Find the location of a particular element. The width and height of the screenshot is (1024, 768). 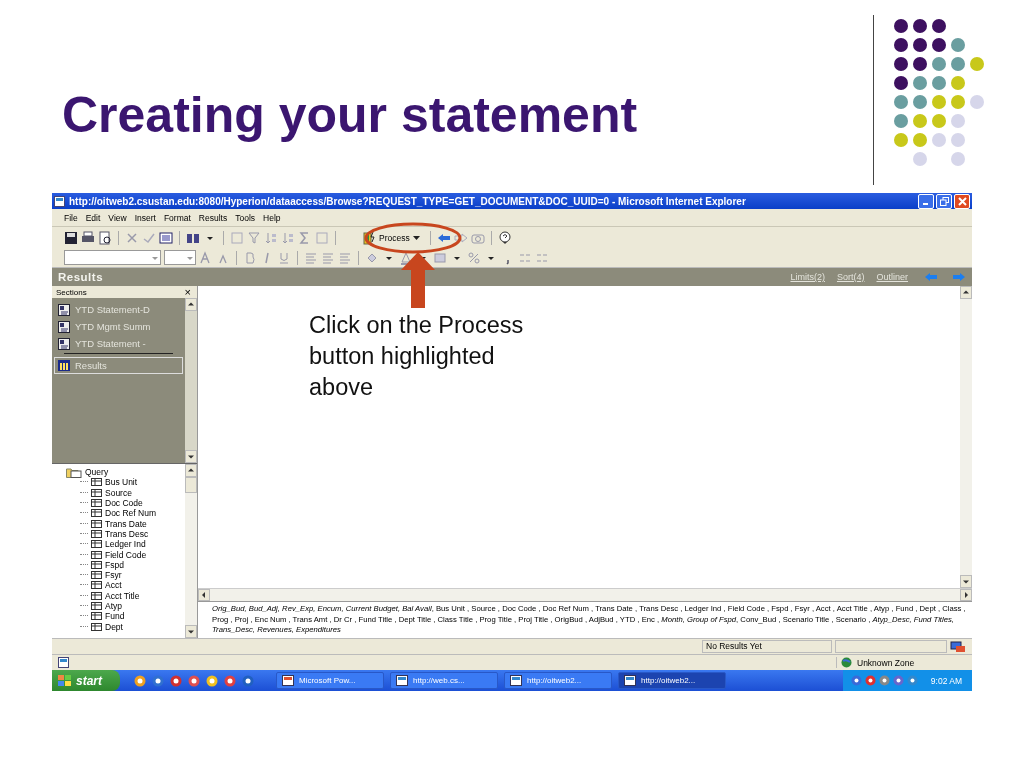

tree-item: Dept is located at coordinates (114, 626).